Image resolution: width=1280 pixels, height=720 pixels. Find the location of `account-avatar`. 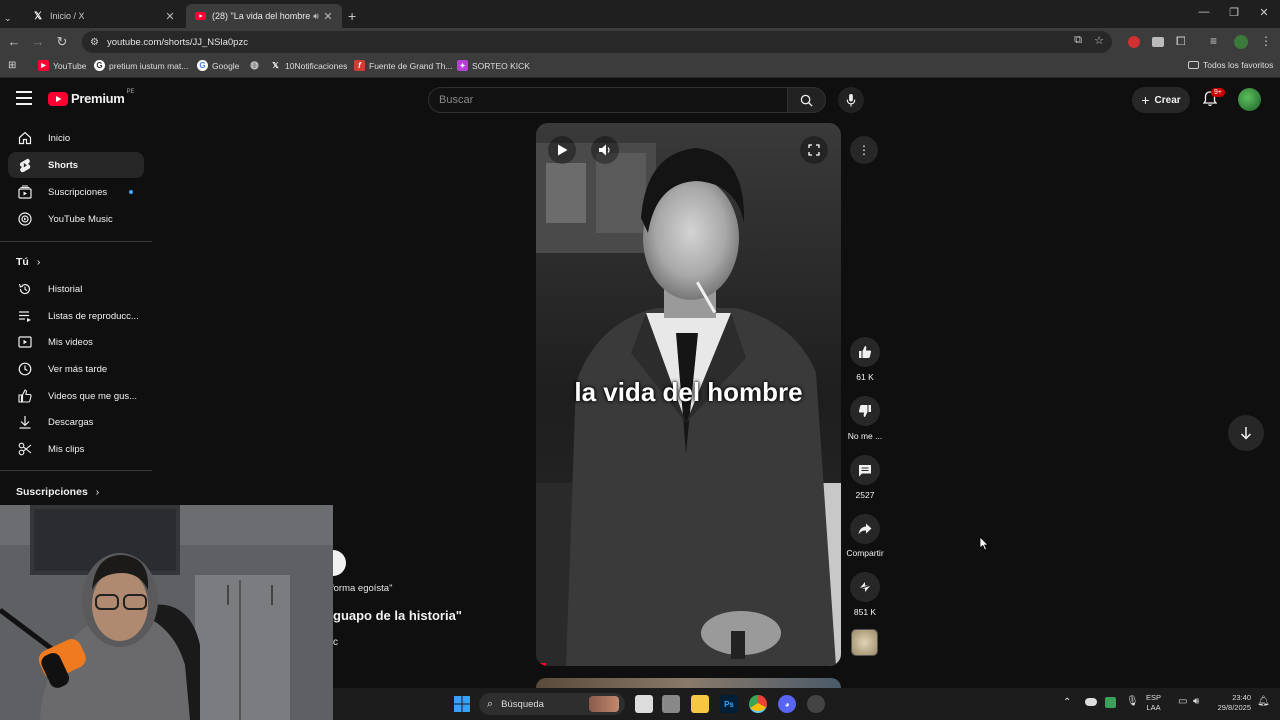

account-avatar is located at coordinates (1249, 99).